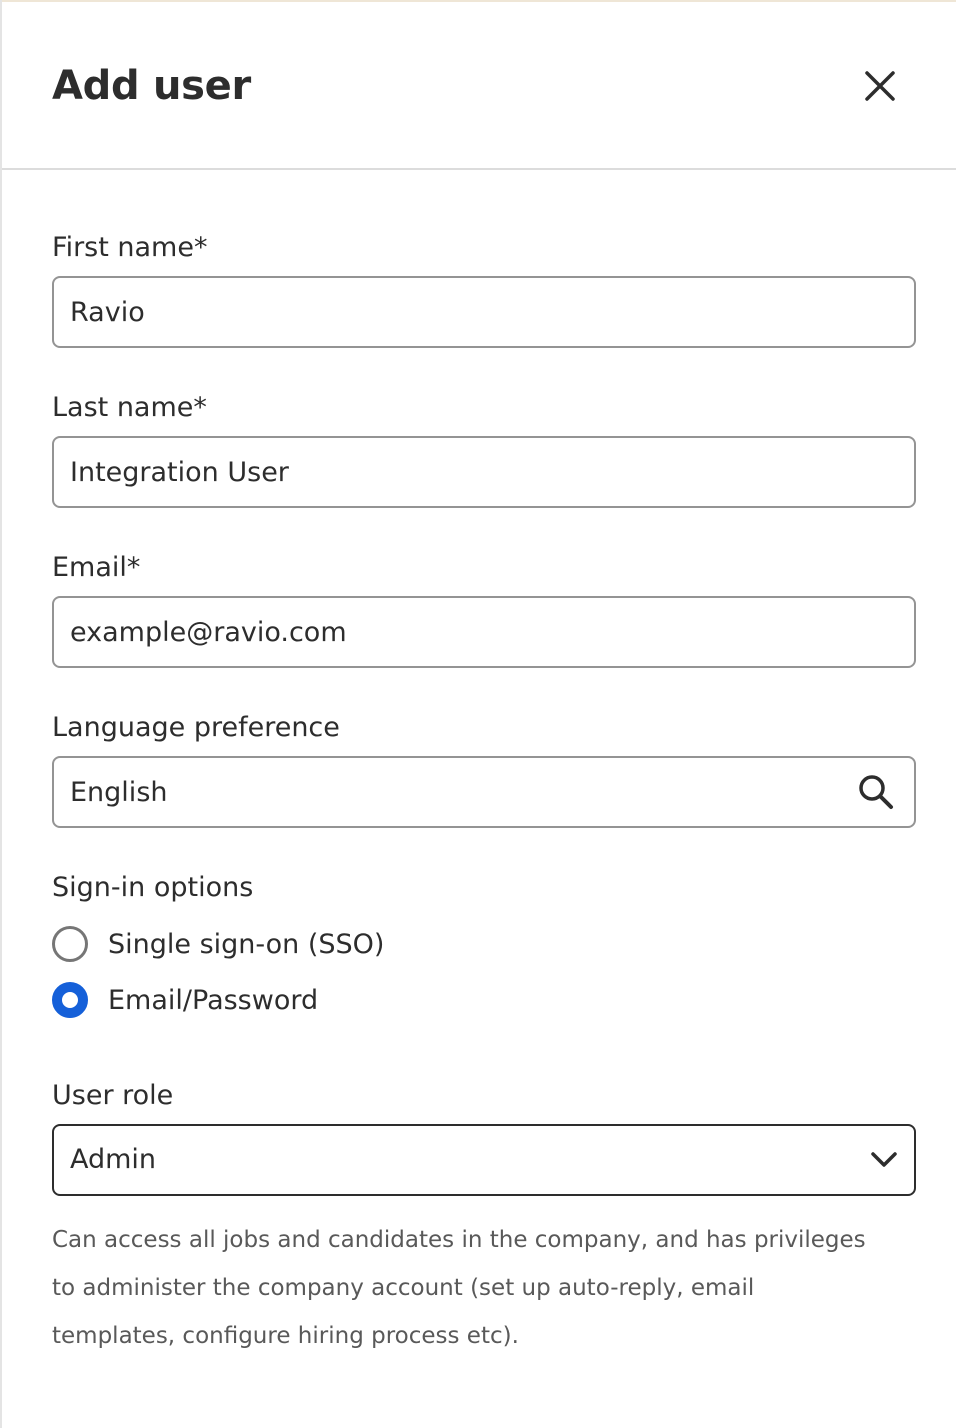  What do you see at coordinates (460, 312) in the screenshot?
I see `first-name-input` at bounding box center [460, 312].